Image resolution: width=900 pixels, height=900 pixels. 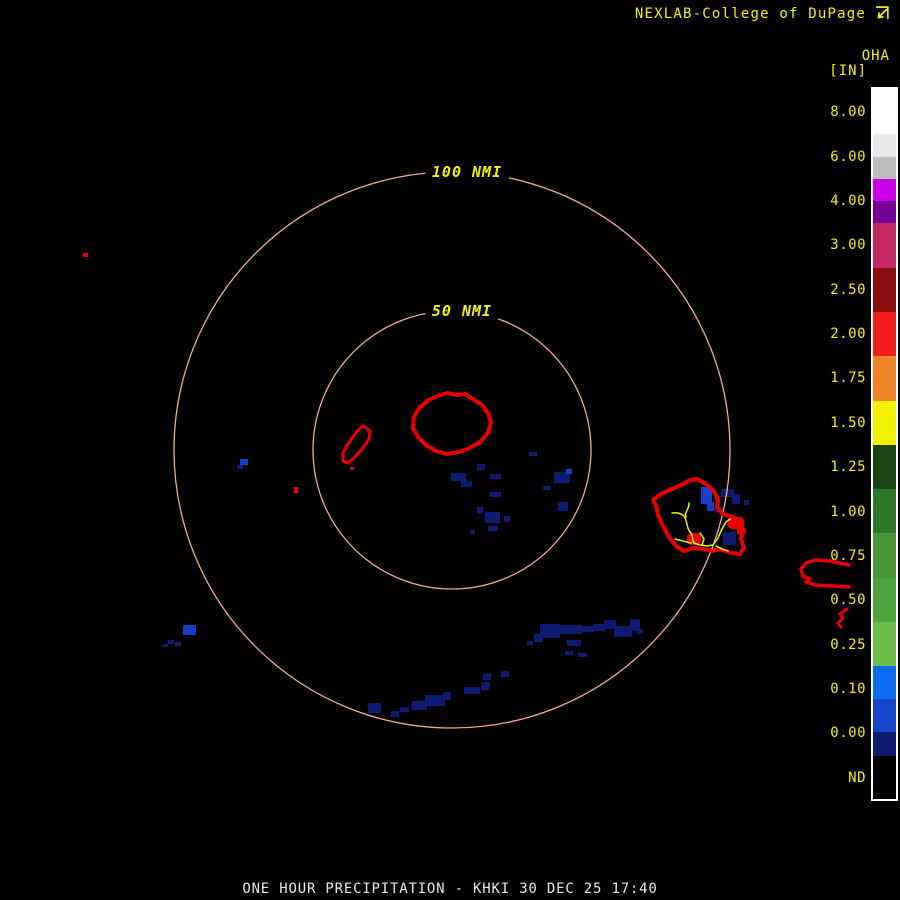 What do you see at coordinates (848, 423) in the screenshot?
I see `scale-value-label: 1.50` at bounding box center [848, 423].